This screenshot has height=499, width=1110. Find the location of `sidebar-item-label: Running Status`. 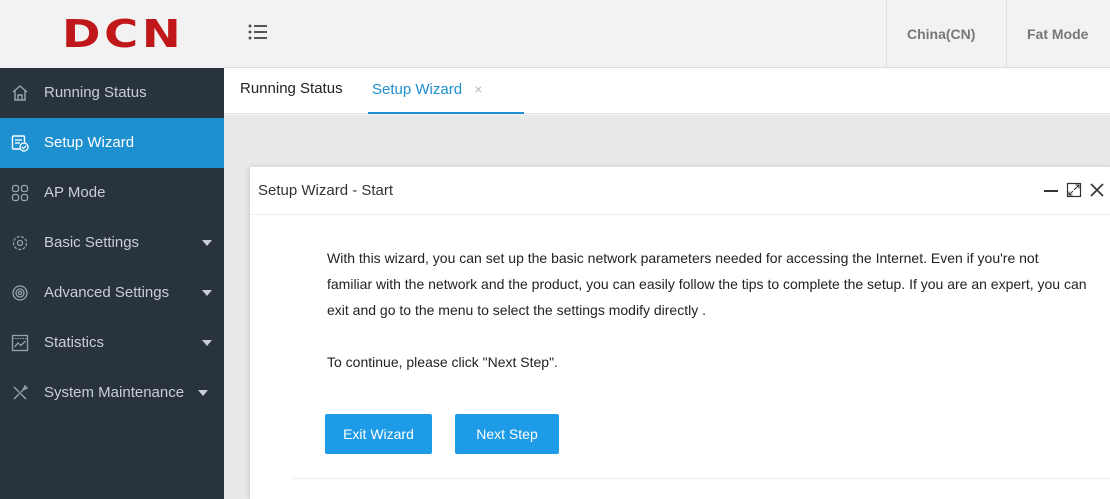

sidebar-item-label: Running Status is located at coordinates (95, 92).